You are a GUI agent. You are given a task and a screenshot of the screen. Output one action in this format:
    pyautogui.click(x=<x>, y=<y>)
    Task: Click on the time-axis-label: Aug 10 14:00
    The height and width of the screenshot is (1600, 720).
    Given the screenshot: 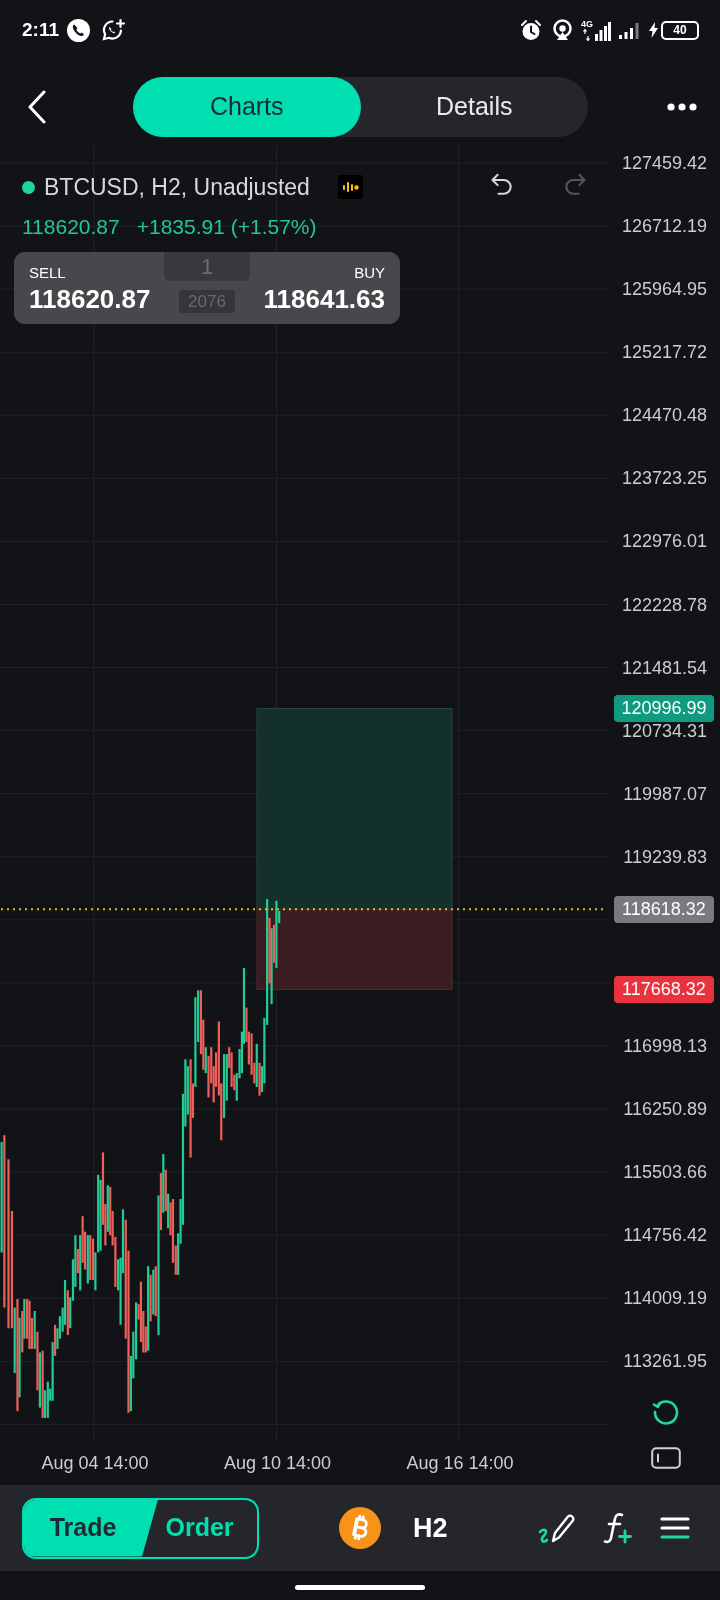 What is the action you would take?
    pyautogui.click(x=277, y=1463)
    